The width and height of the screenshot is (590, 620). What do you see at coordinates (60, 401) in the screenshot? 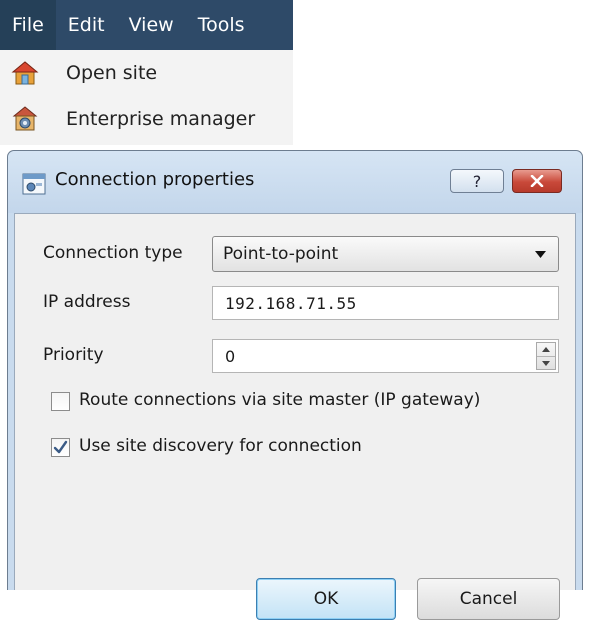
I see `route-via-site-master-checkbox` at bounding box center [60, 401].